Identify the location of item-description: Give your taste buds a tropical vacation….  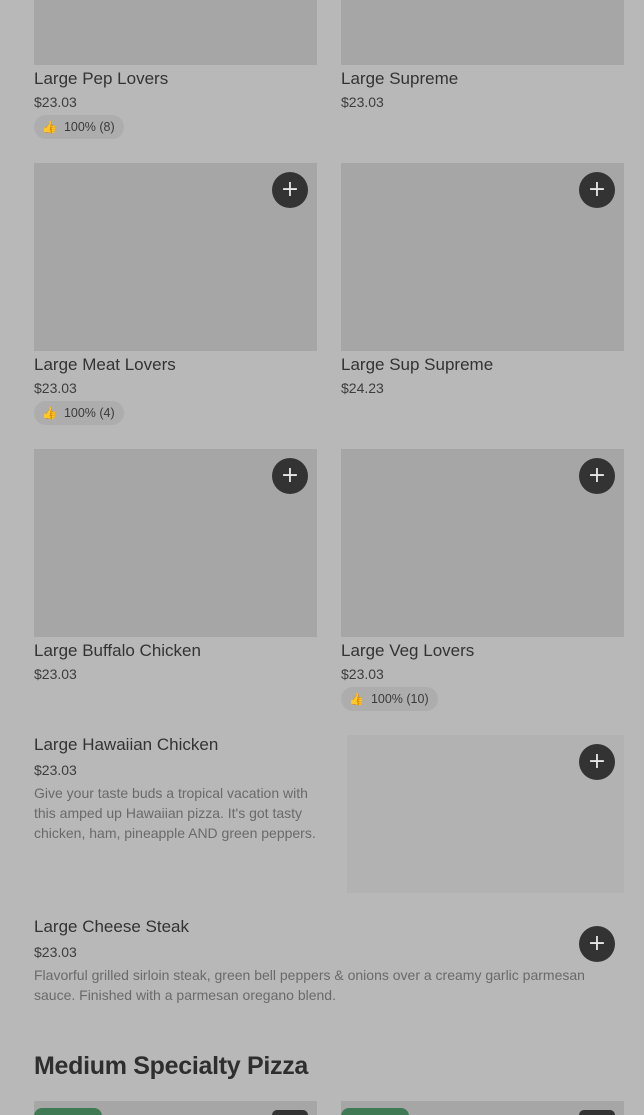
(175, 813).